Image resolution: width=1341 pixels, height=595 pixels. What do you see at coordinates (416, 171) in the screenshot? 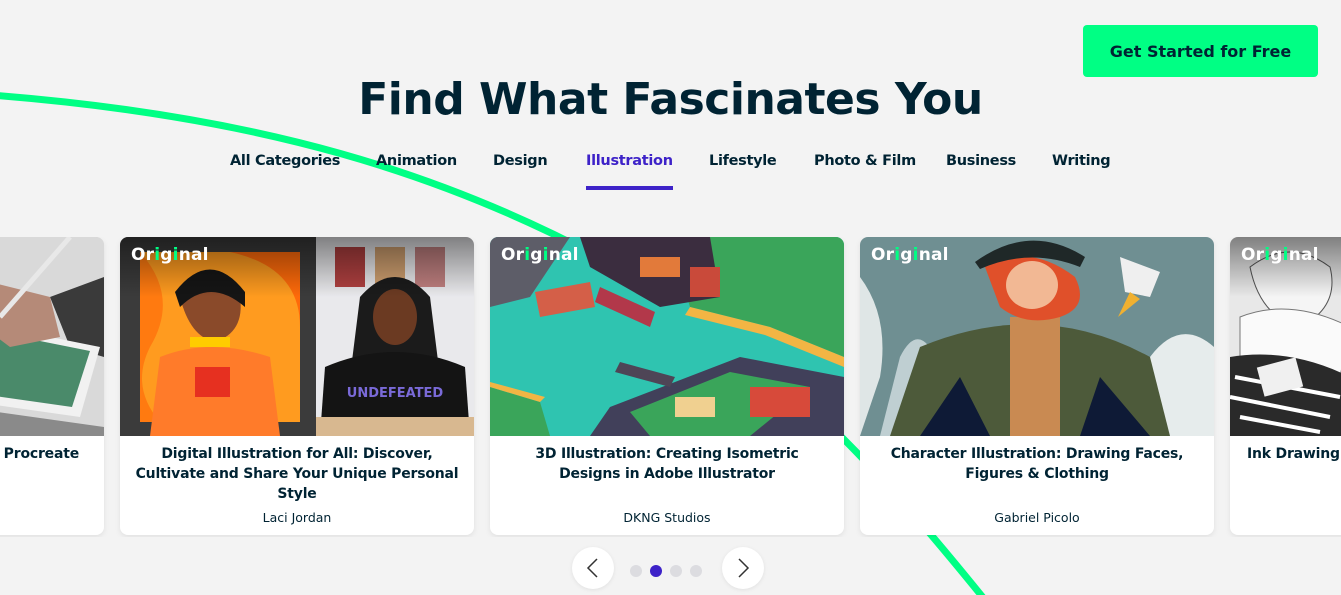
I see `tab-animation: Animation` at bounding box center [416, 171].